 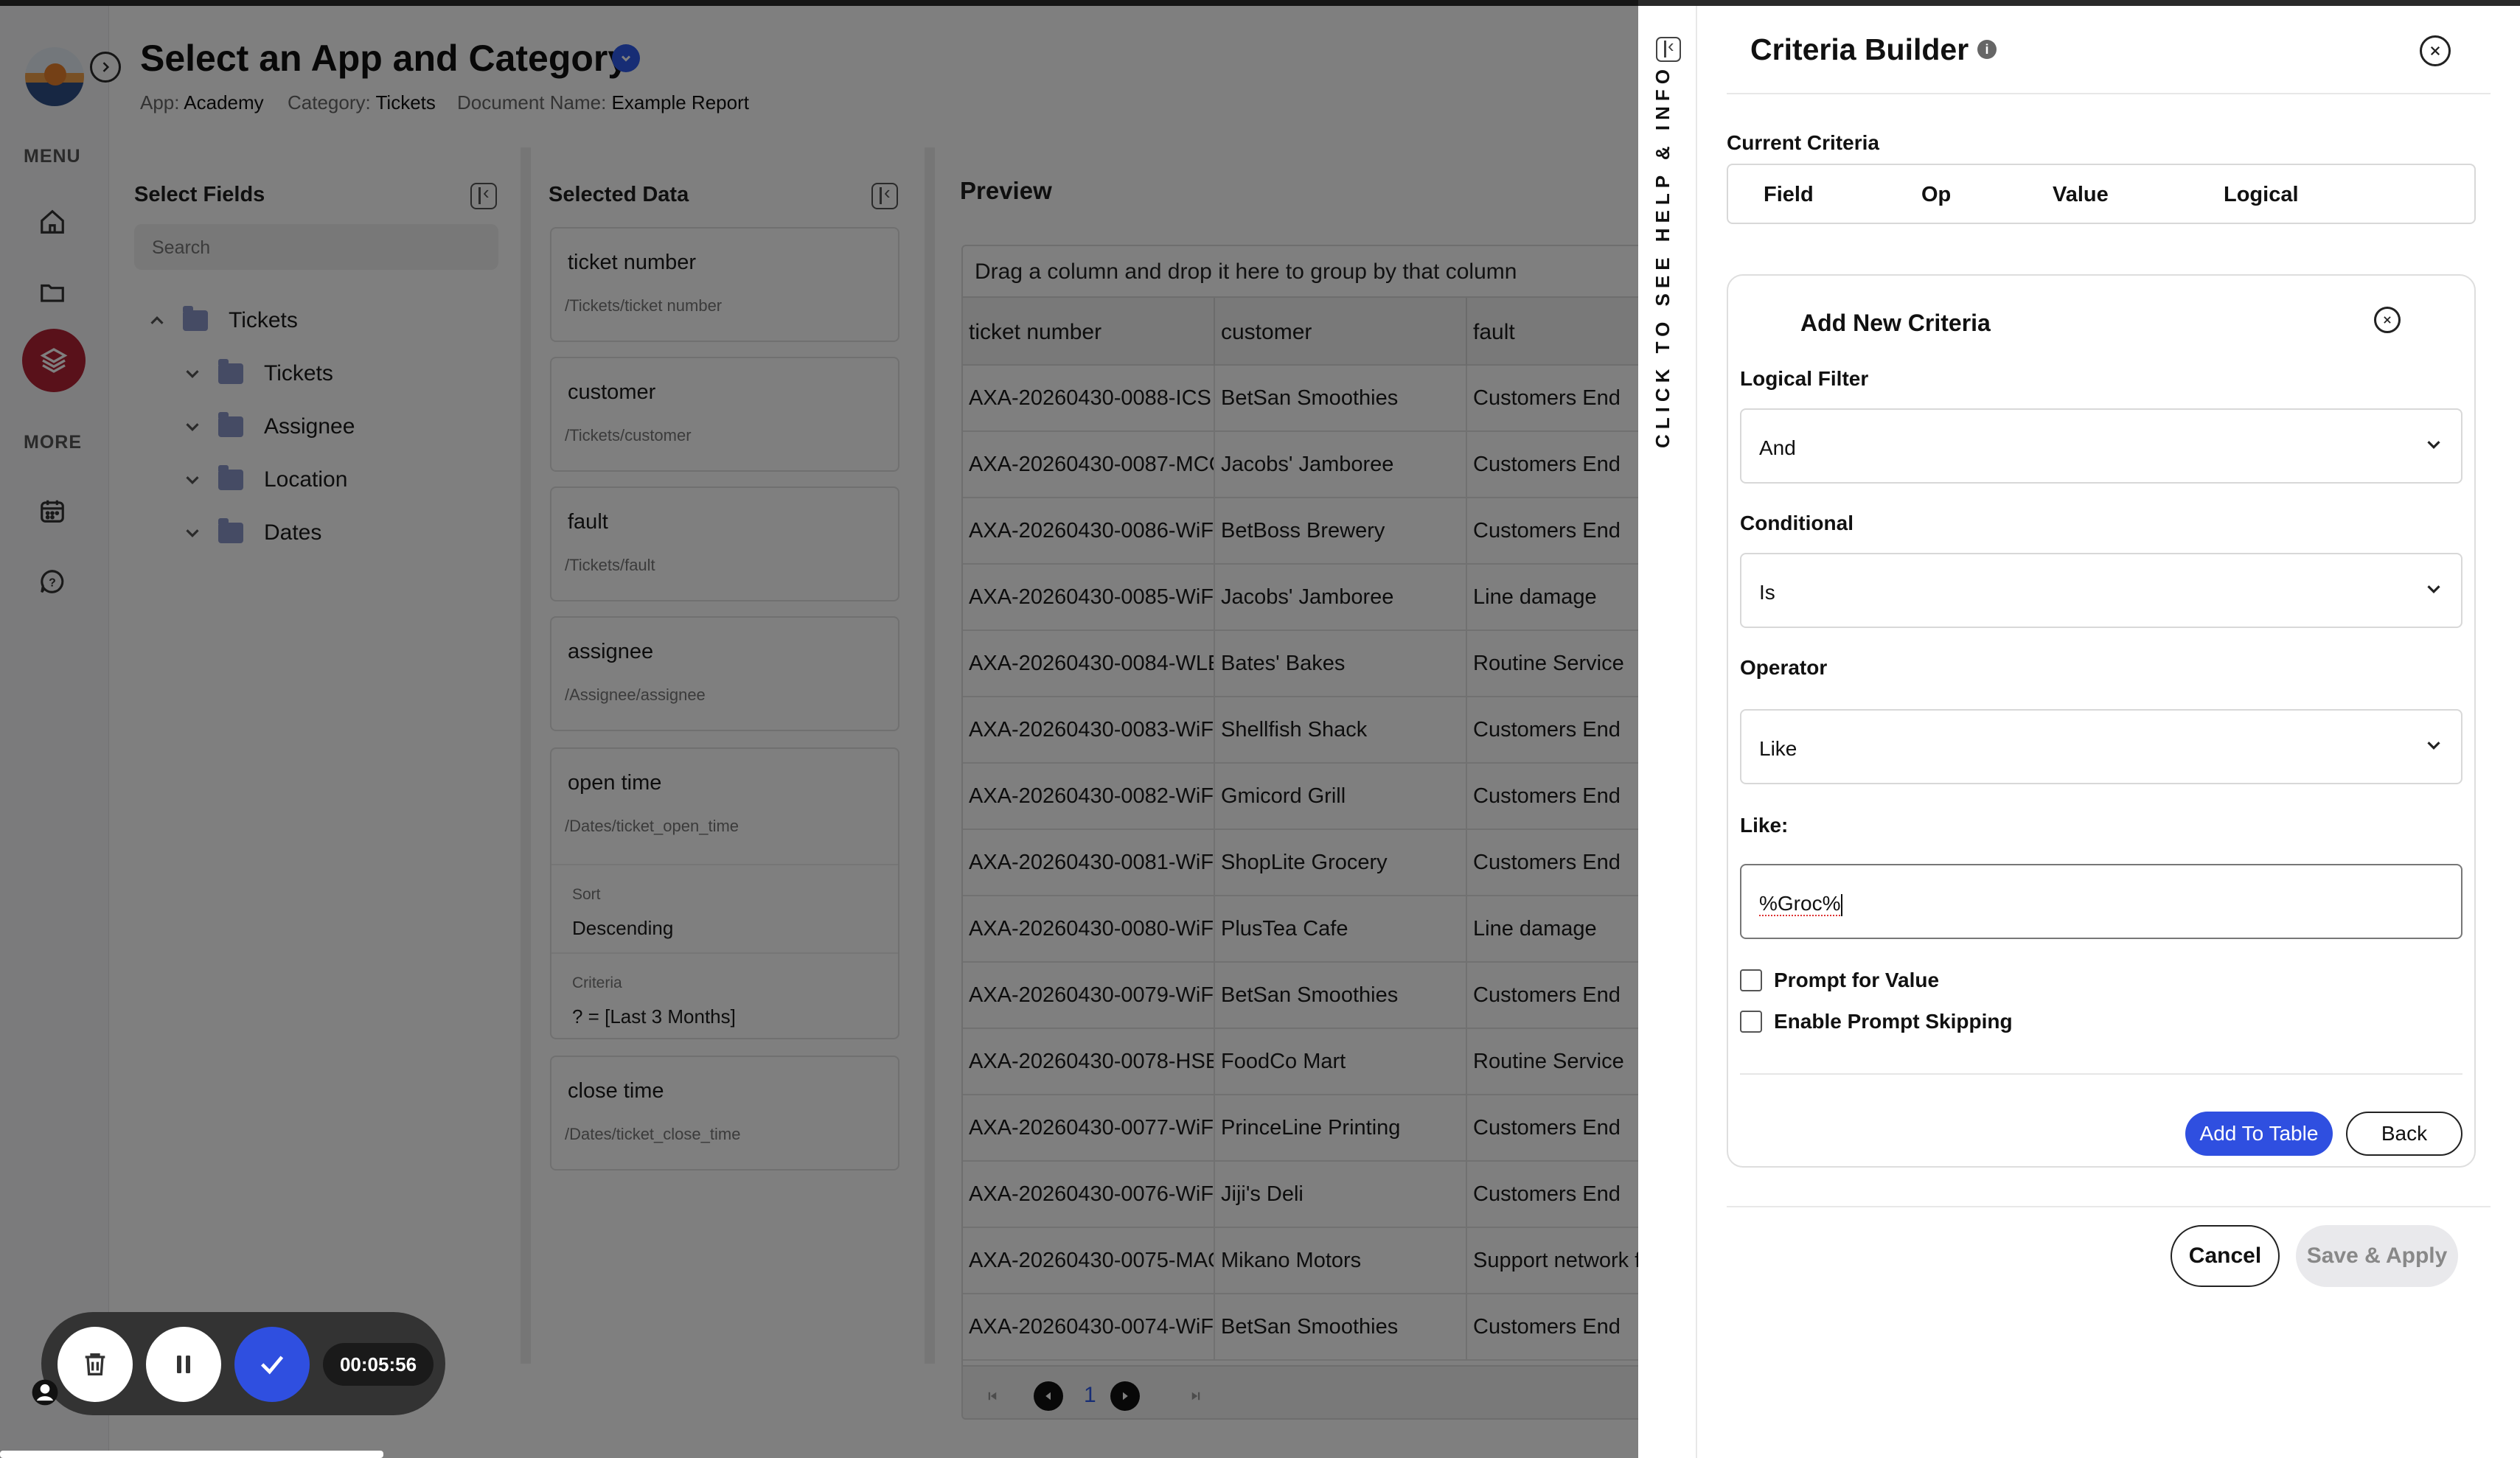 I want to click on info-icon: i, so click(x=1987, y=50).